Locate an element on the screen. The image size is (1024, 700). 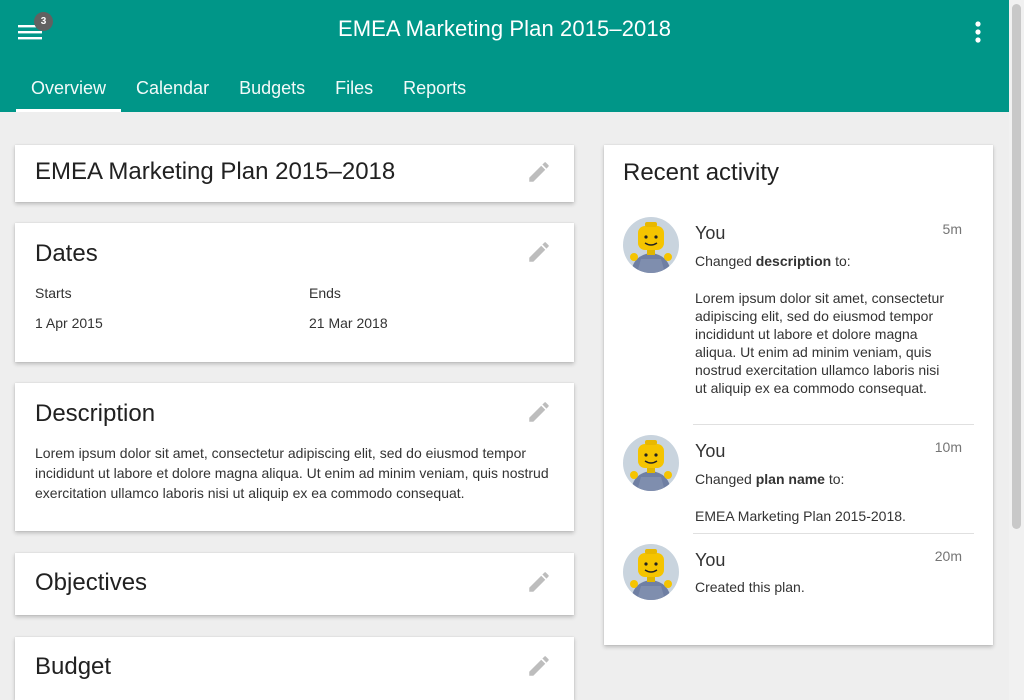
edit-dates-pencil-icon is located at coordinates (539, 252).